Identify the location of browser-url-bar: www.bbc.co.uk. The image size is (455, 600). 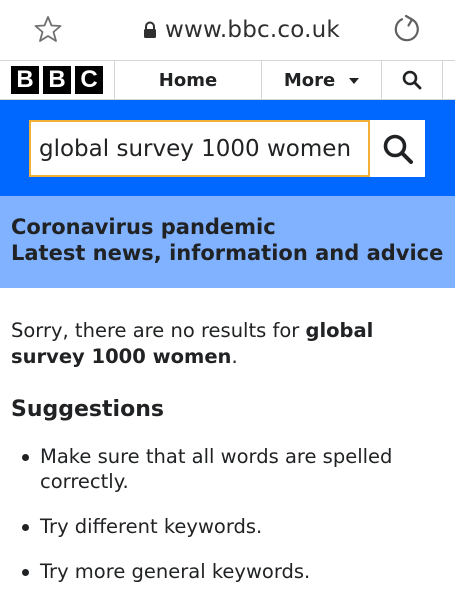
(227, 30).